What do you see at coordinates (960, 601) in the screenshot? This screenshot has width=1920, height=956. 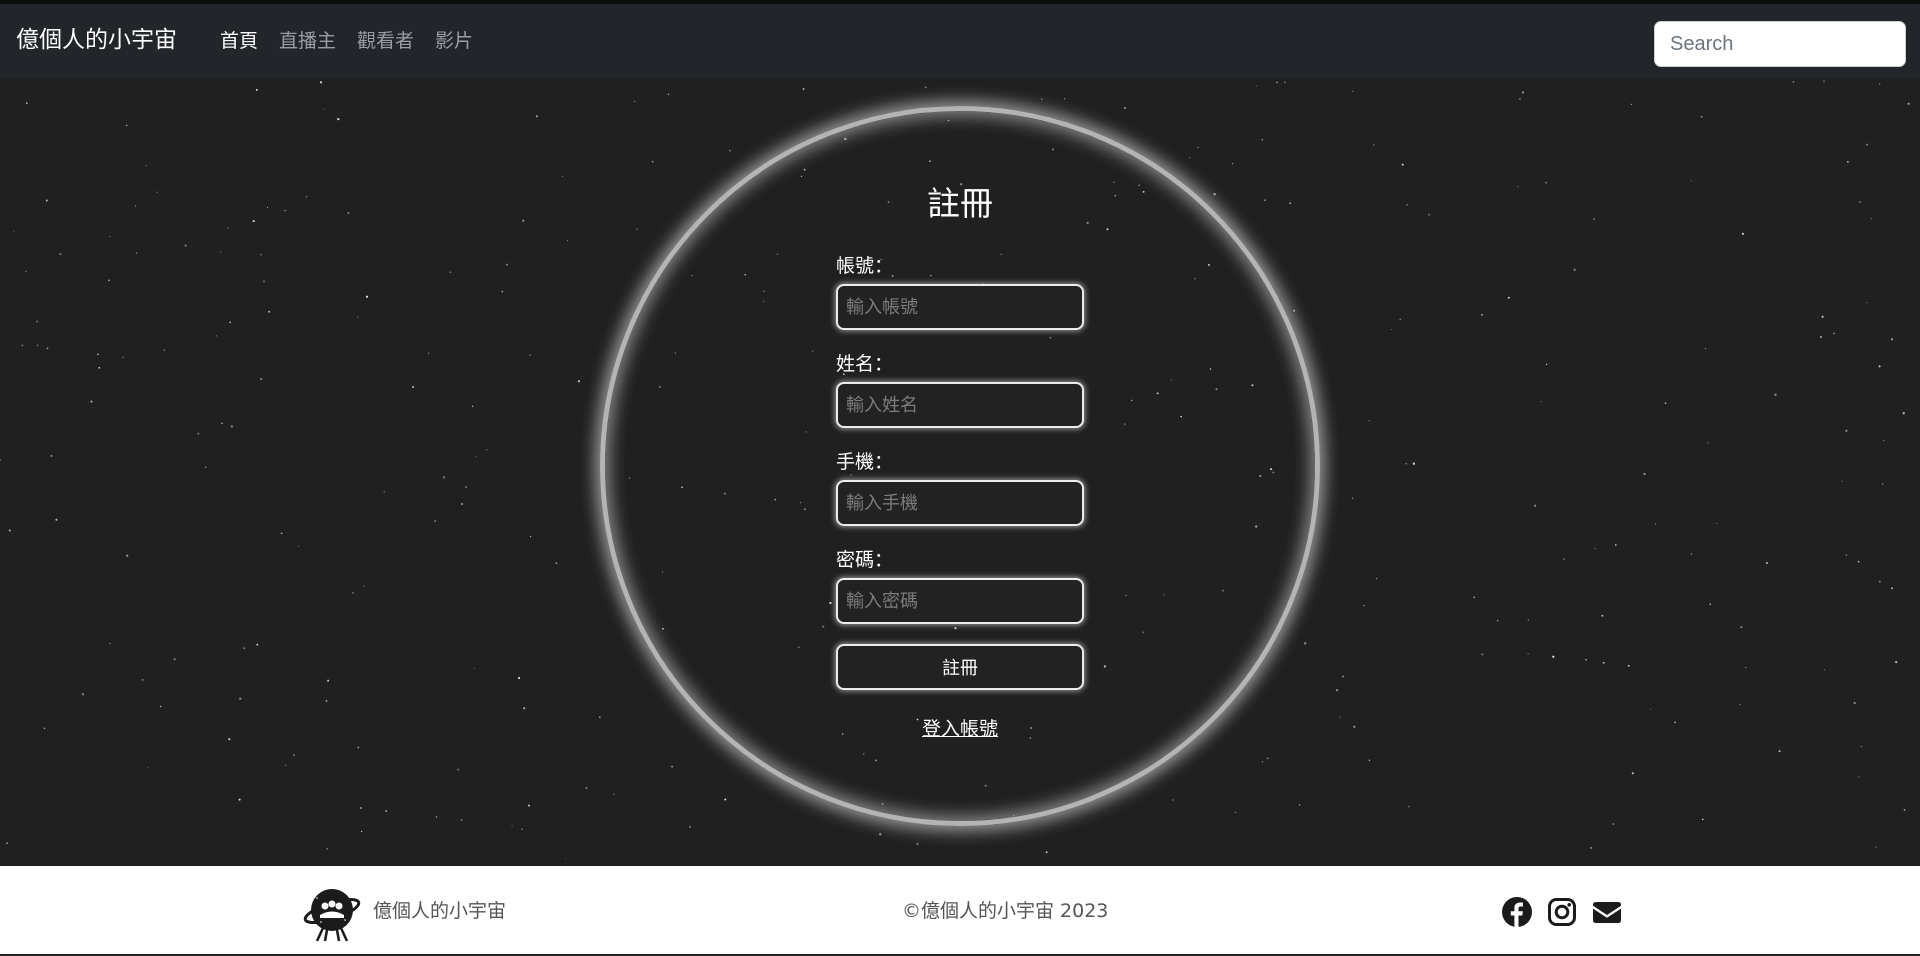 I see `password-input` at bounding box center [960, 601].